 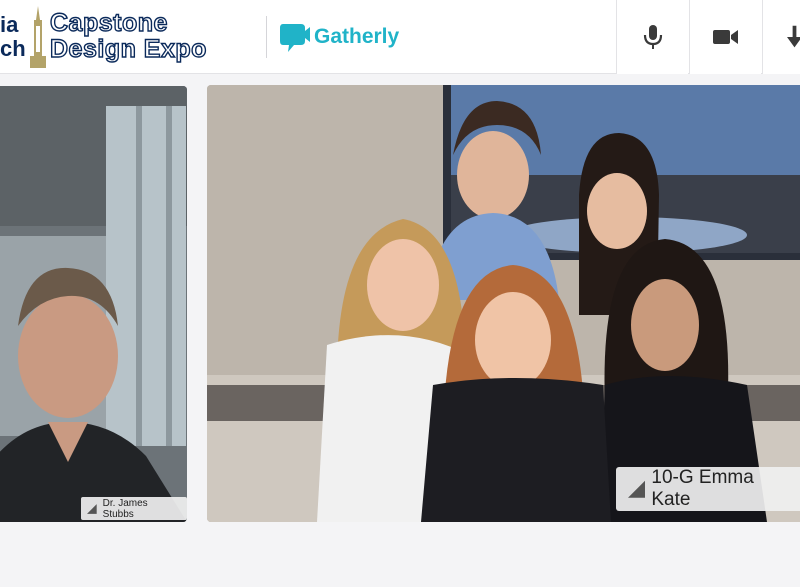 I want to click on down-arrow-icon, so click(x=793, y=36).